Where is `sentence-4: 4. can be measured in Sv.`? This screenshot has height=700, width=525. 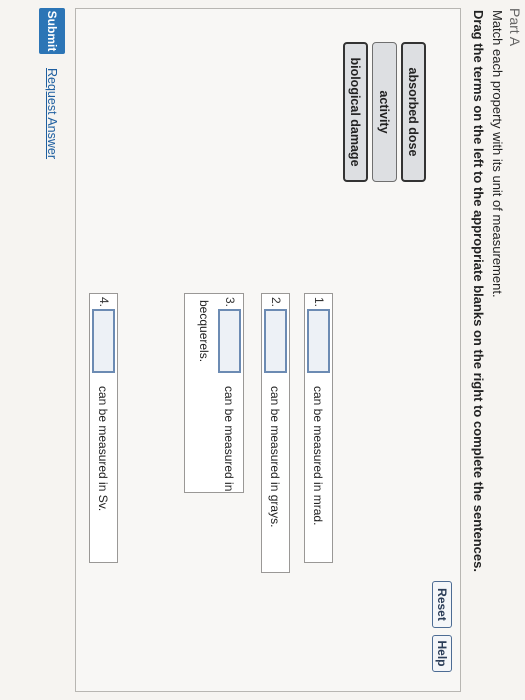
sentence-4: 4. can be measured in Sv. is located at coordinates (103, 428).